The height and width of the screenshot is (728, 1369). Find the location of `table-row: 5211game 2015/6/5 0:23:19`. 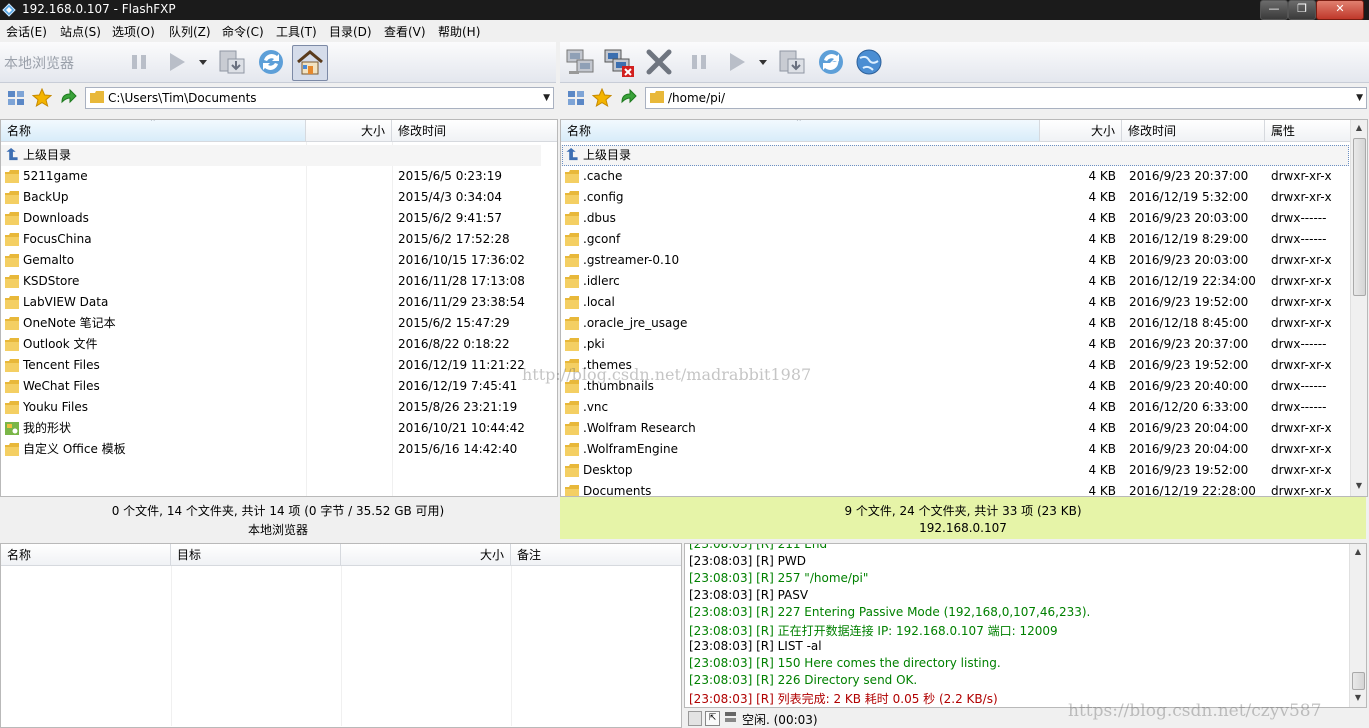

table-row: 5211game 2015/6/5 0:23:19 is located at coordinates (271, 176).